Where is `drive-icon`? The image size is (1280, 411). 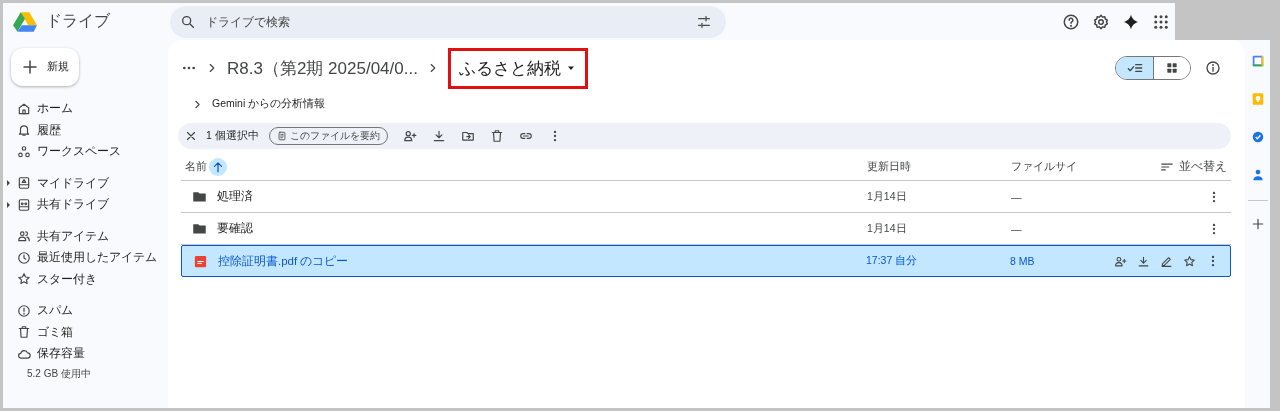
drive-icon is located at coordinates (24, 183).